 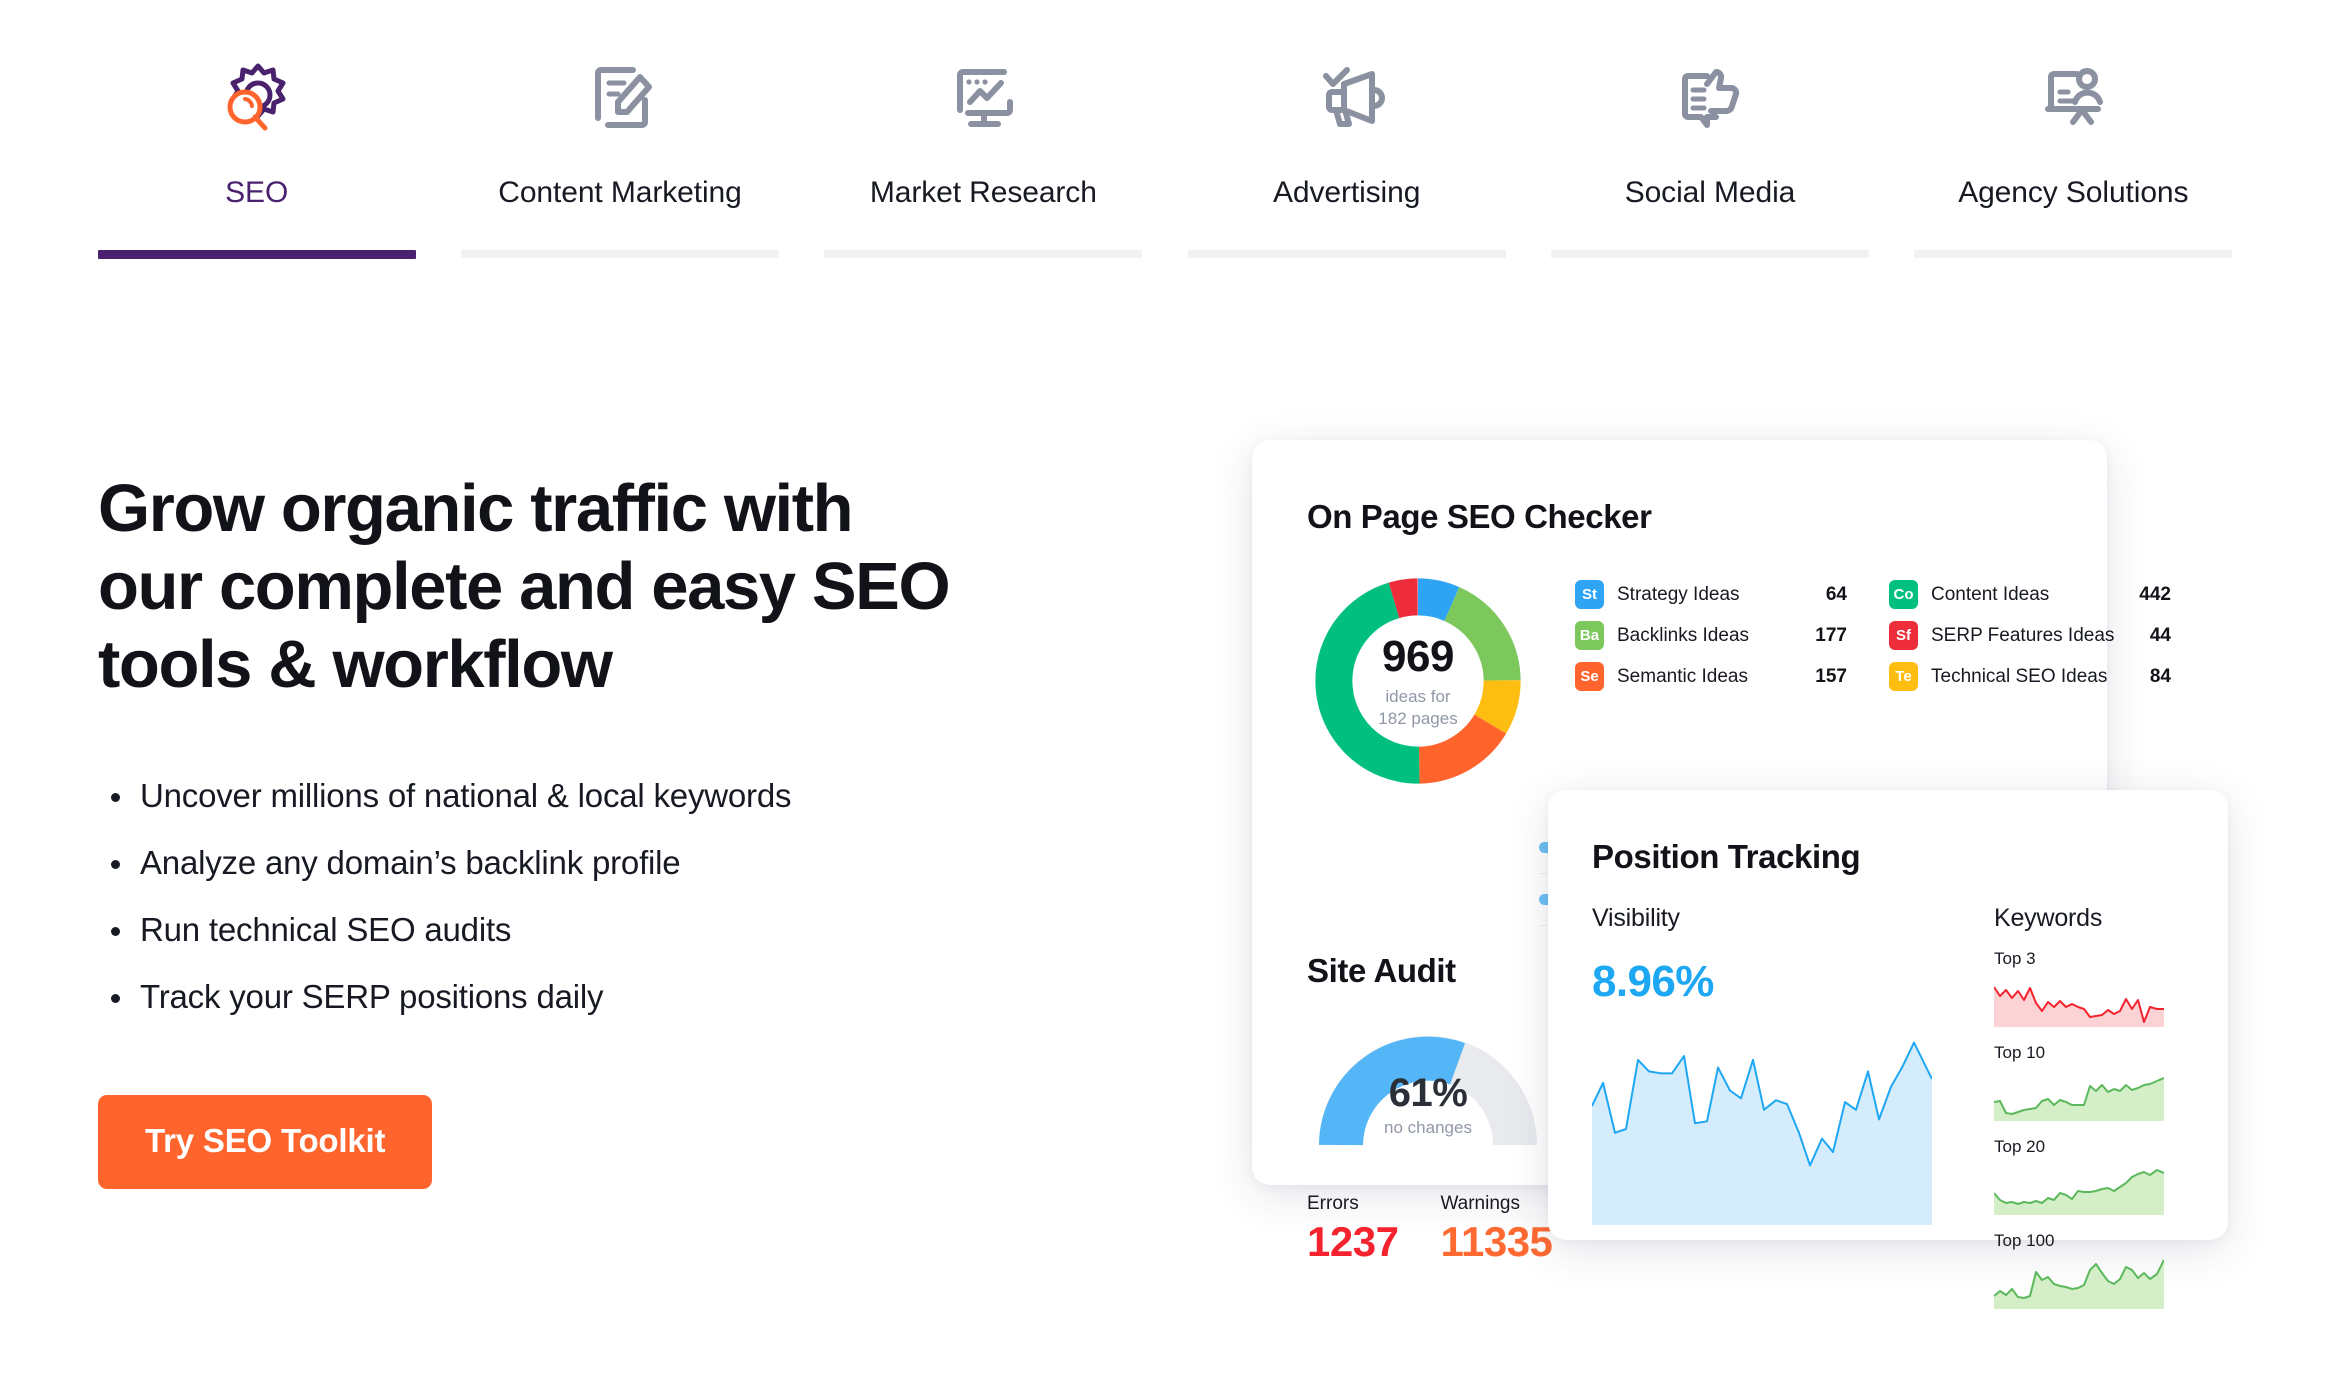 I want to click on legend-label: Backlinks Ideas, so click(x=1683, y=635).